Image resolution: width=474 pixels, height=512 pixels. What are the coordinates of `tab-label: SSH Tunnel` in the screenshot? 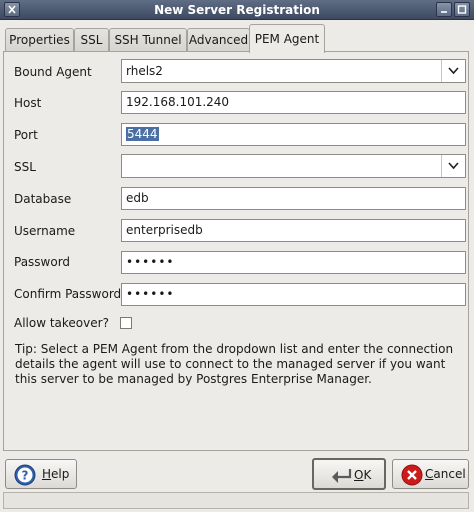 It's located at (148, 40).